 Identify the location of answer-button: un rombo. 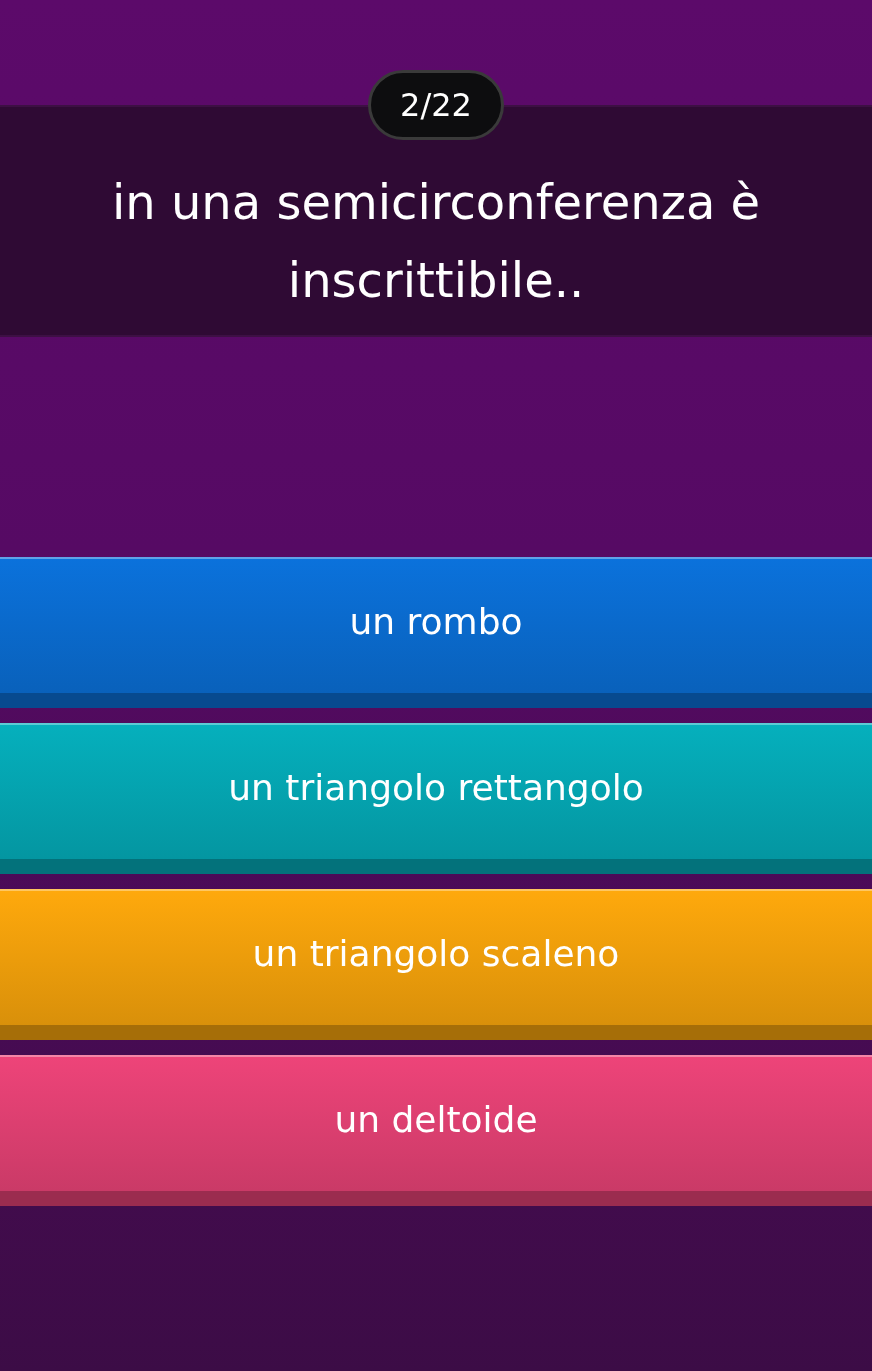
(436, 632).